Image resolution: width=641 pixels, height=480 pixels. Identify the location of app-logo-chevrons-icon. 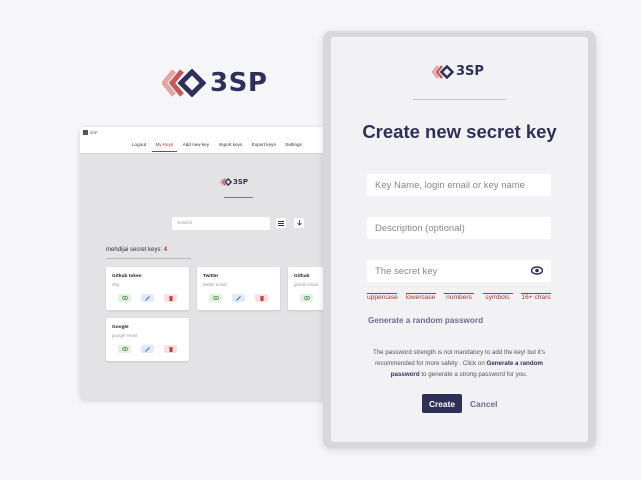
(226, 182).